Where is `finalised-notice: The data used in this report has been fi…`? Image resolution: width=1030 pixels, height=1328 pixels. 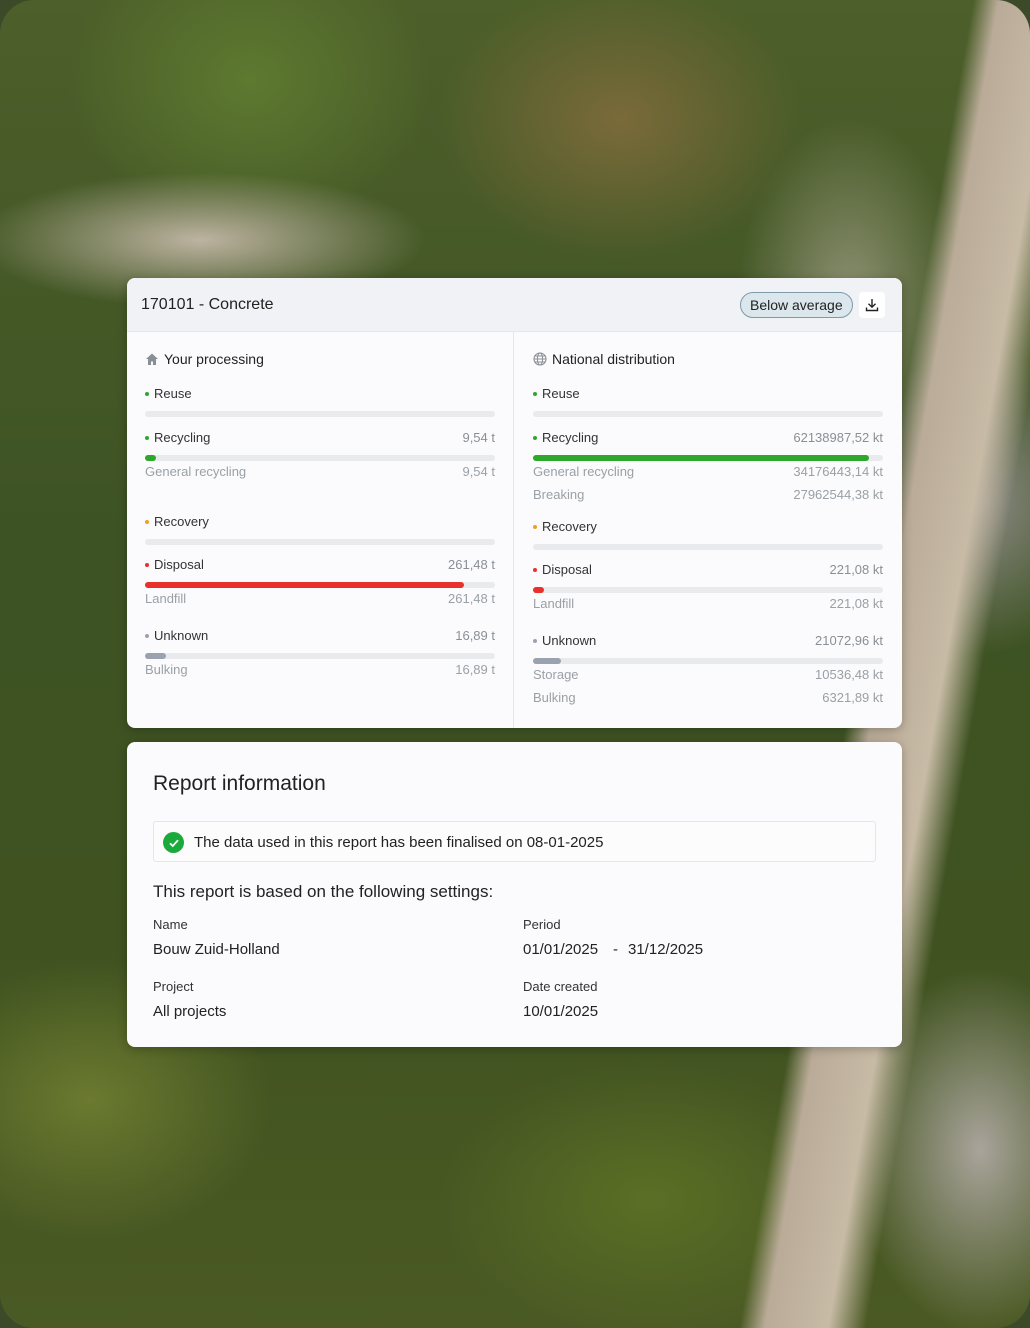 finalised-notice: The data used in this report has been fi… is located at coordinates (514, 841).